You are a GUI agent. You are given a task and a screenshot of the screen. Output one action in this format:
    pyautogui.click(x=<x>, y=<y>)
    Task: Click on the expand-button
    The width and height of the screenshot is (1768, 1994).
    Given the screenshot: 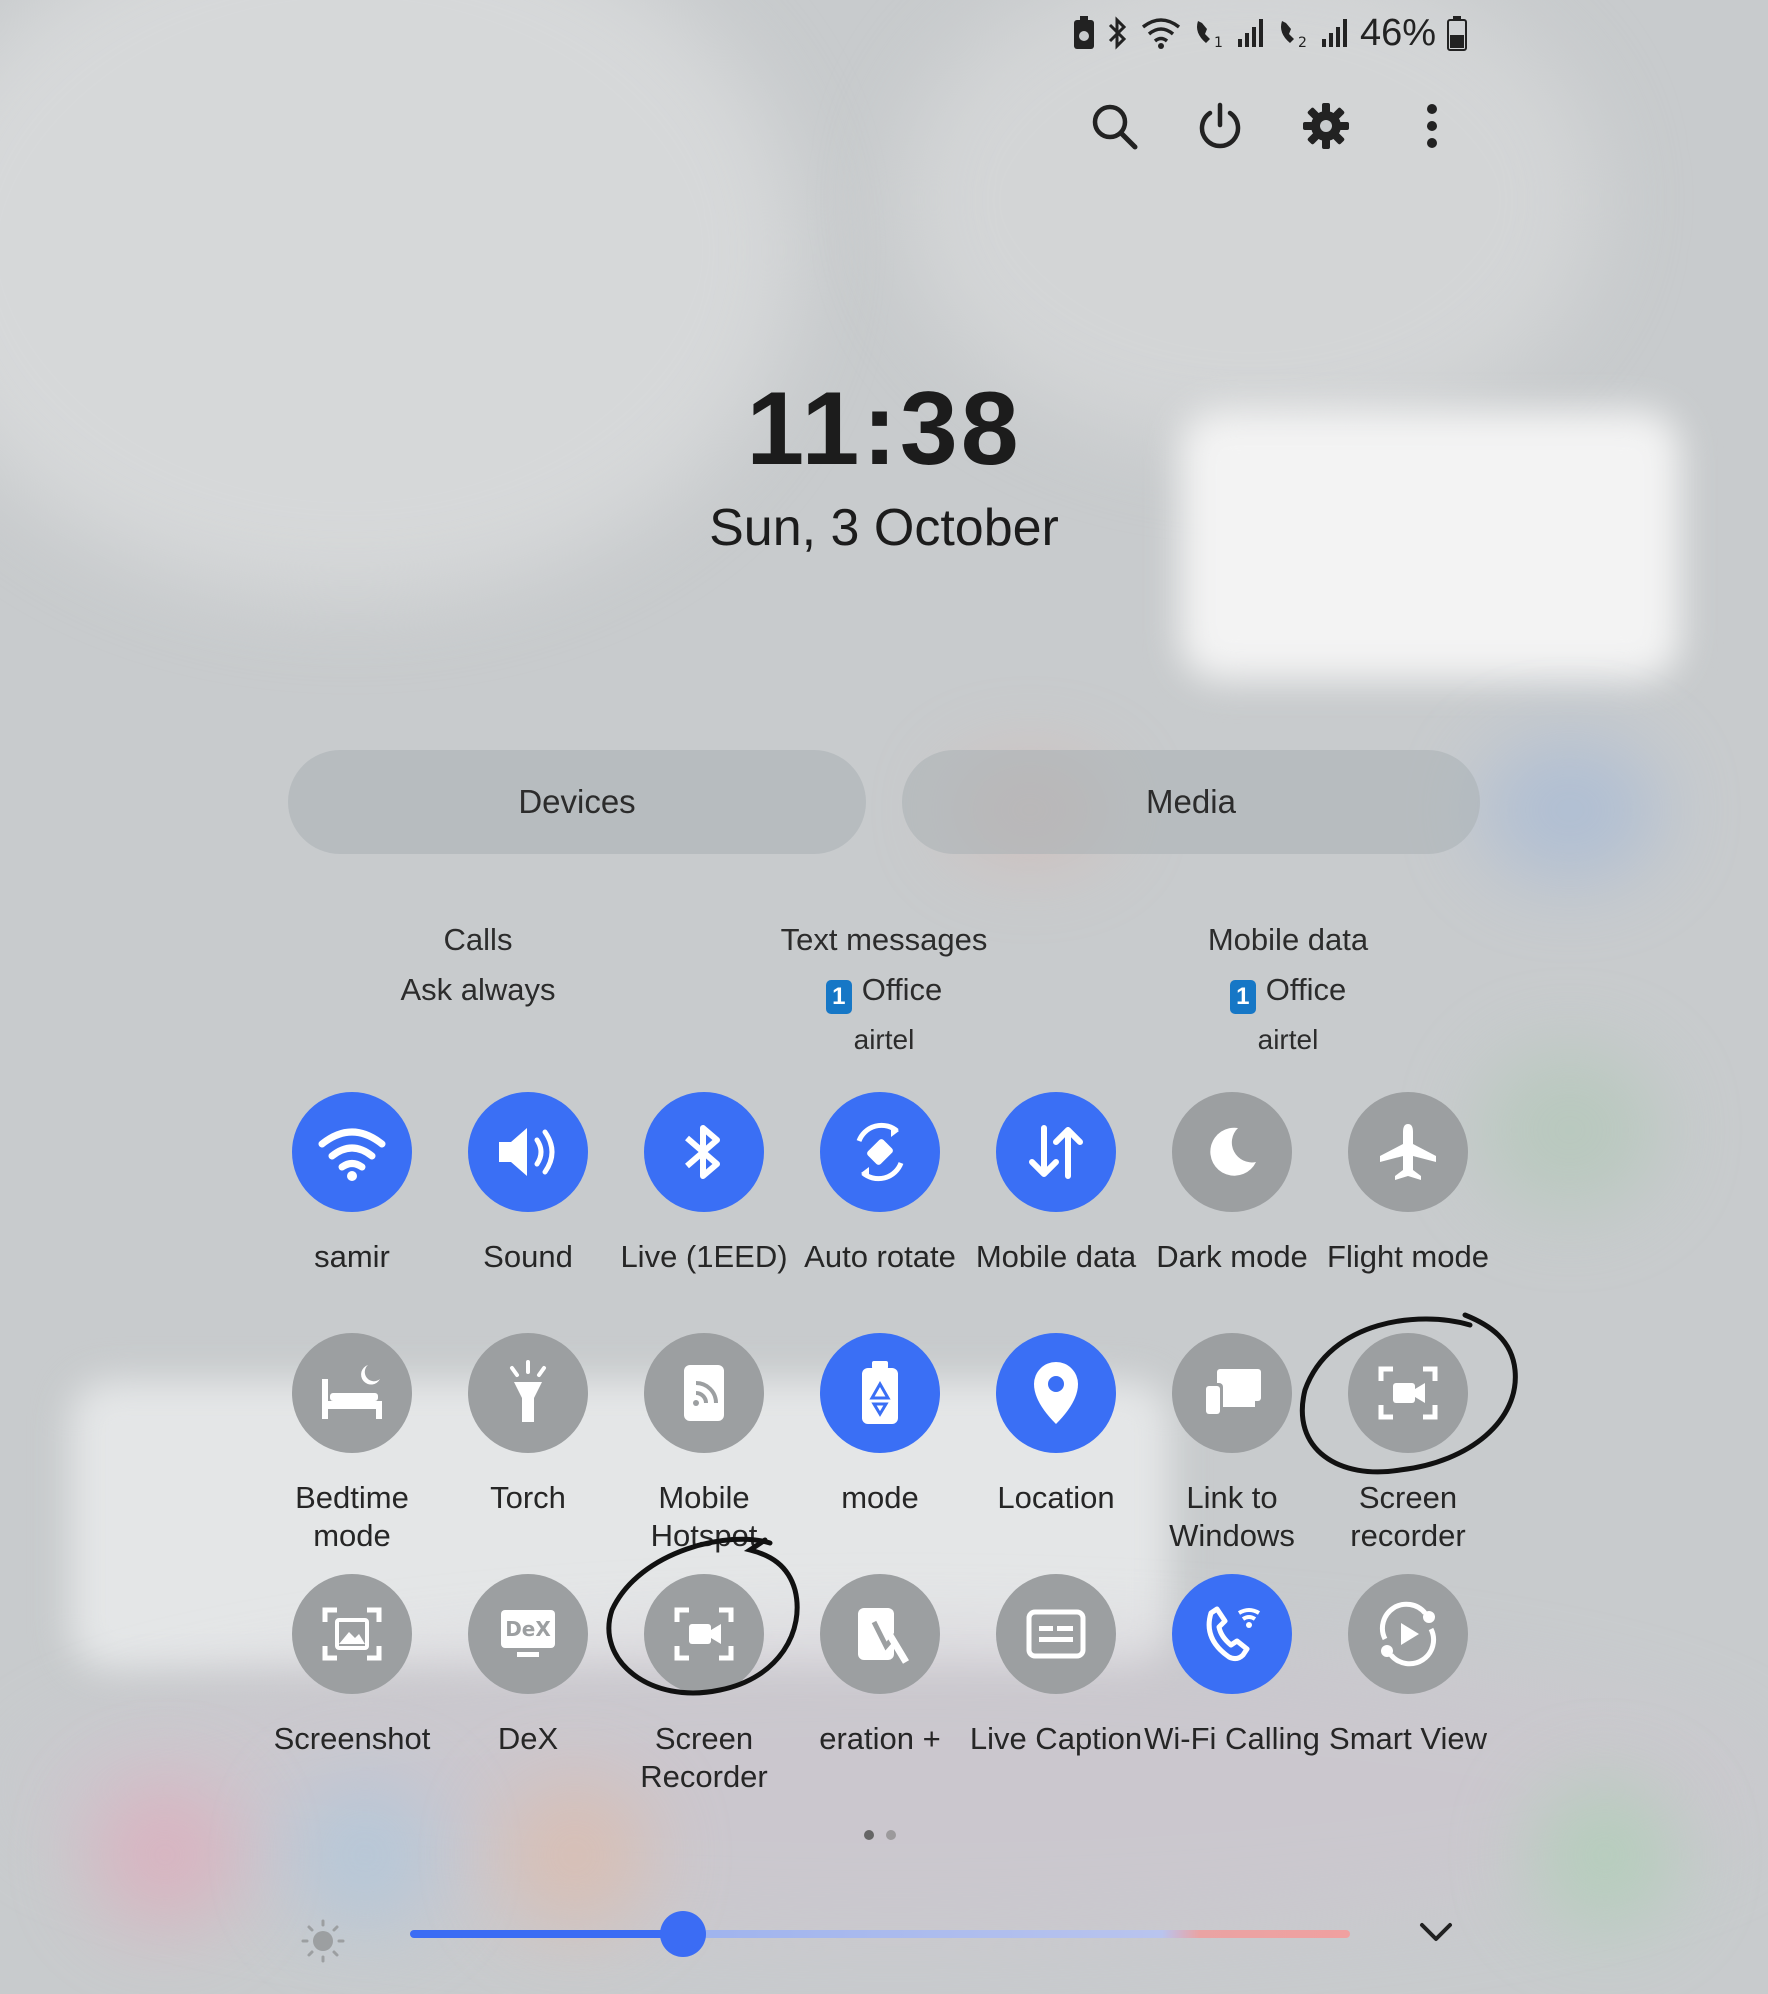 What is the action you would take?
    pyautogui.click(x=1436, y=1934)
    